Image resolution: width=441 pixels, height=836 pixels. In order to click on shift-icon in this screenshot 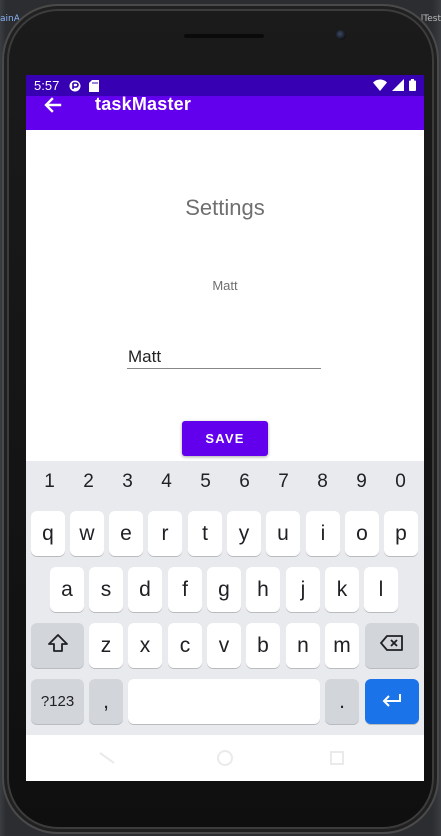, I will do `click(58, 646)`.